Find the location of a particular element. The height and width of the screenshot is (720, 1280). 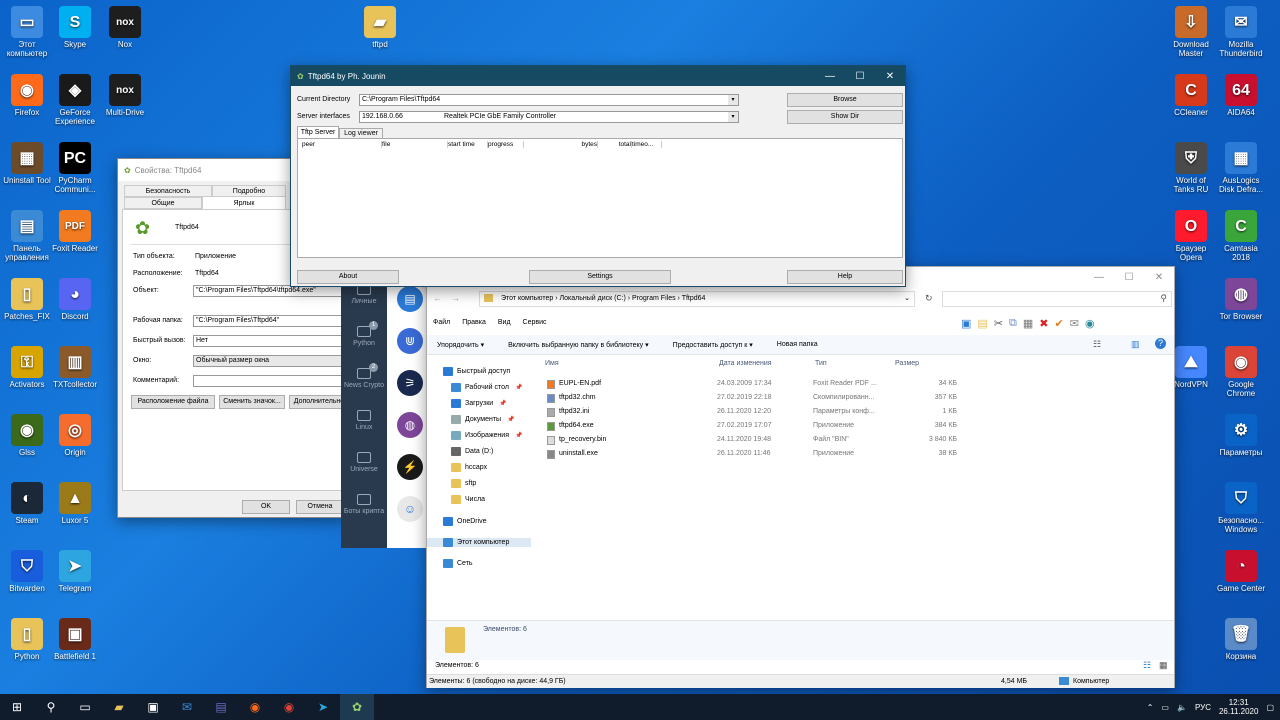

telegram-folder: Universe is located at coordinates (364, 463).